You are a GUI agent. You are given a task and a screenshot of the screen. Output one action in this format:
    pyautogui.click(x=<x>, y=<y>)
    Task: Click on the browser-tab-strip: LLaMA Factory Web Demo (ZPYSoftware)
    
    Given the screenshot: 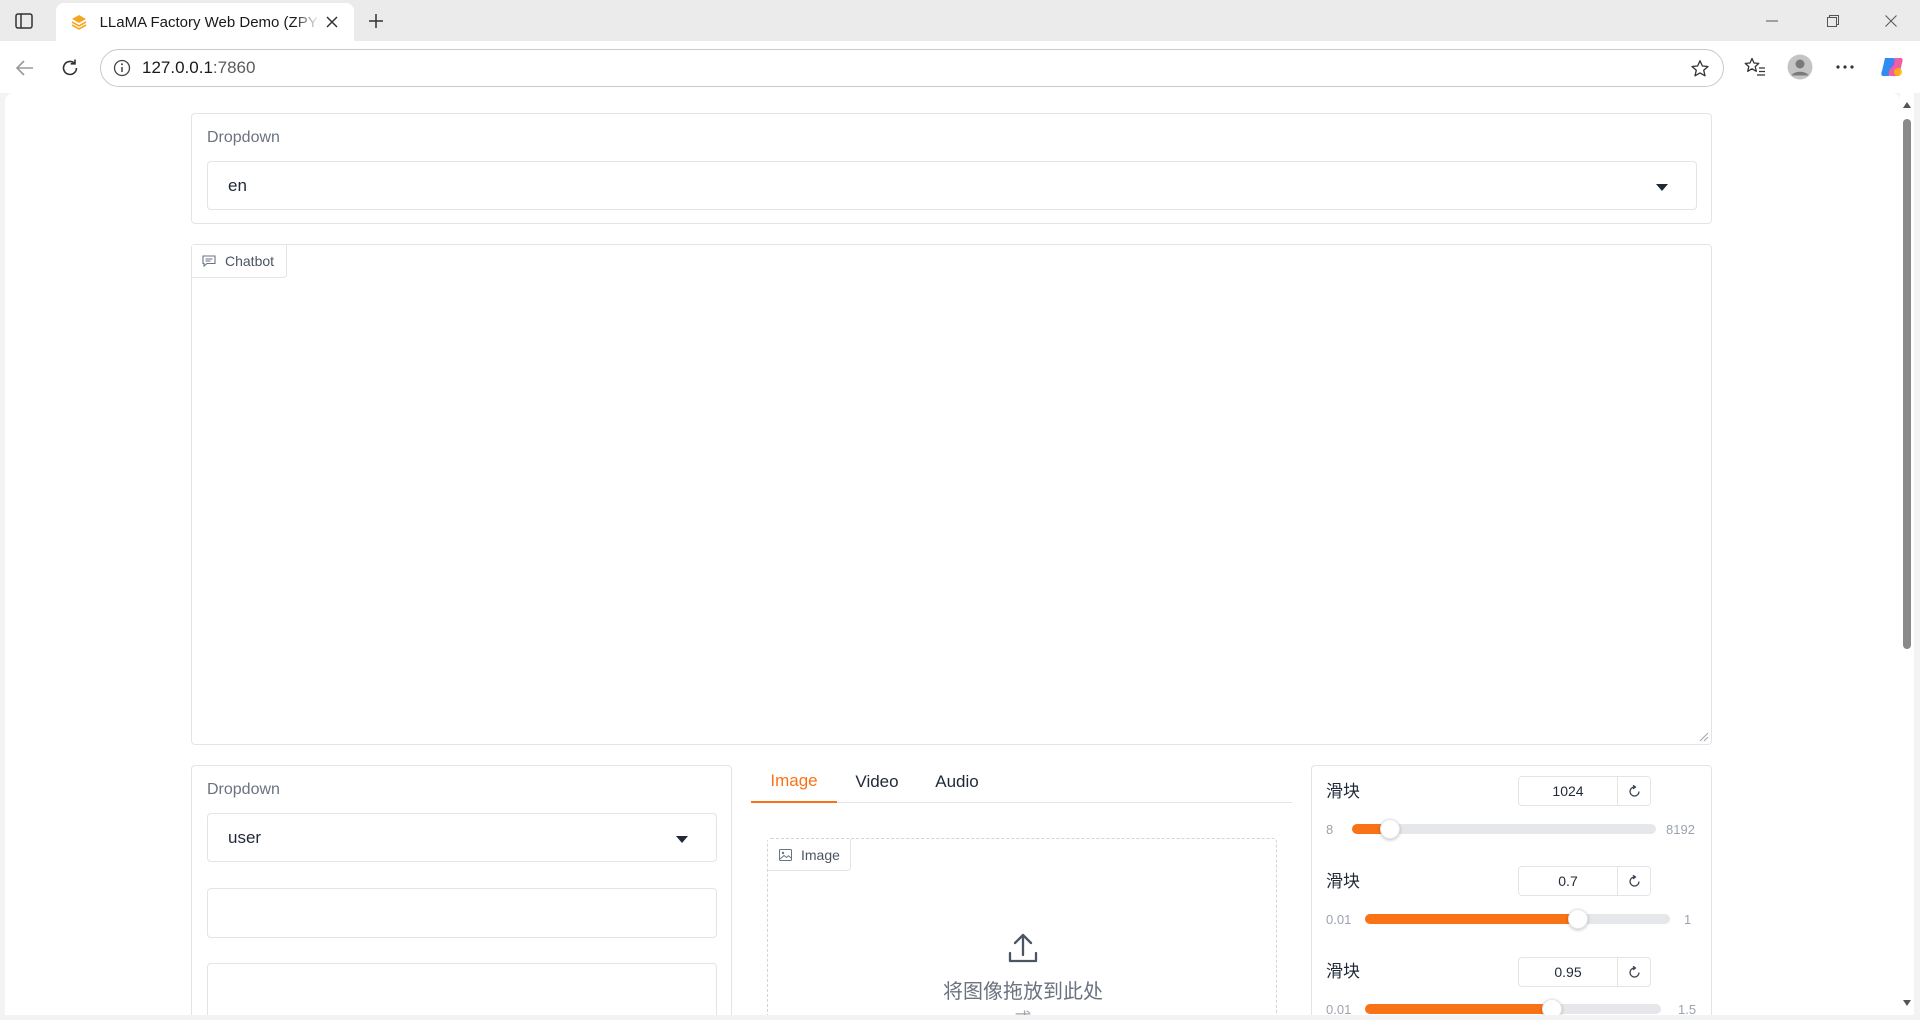 What is the action you would take?
    pyautogui.click(x=960, y=20)
    